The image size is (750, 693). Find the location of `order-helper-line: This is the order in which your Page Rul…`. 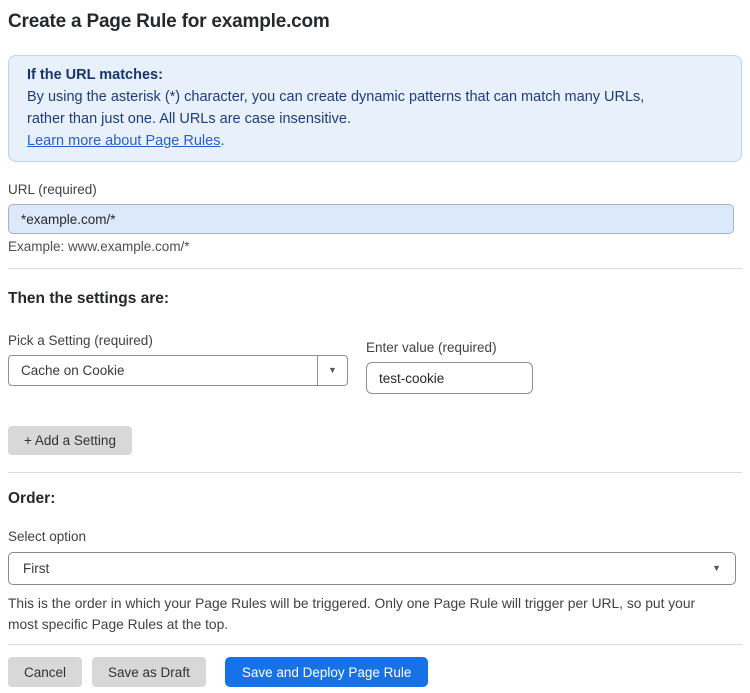

order-helper-line: This is the order in which your Page Rul… is located at coordinates (352, 603).